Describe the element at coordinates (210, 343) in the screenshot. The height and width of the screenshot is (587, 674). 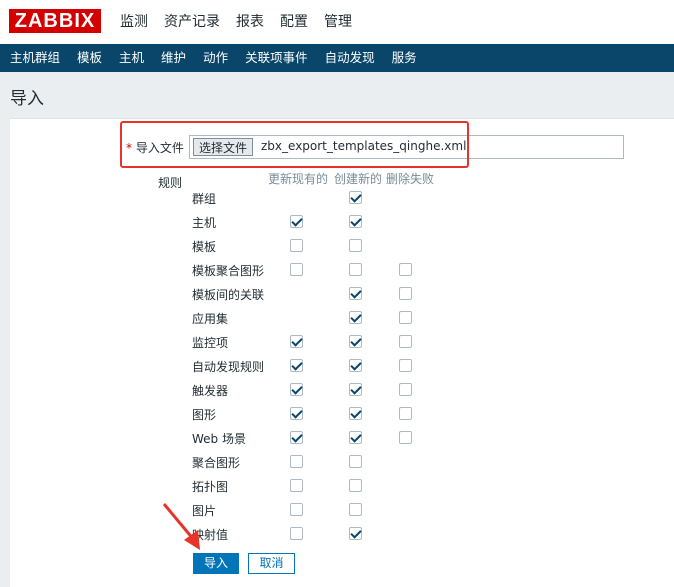
I see `rule-label: 监控项` at that location.